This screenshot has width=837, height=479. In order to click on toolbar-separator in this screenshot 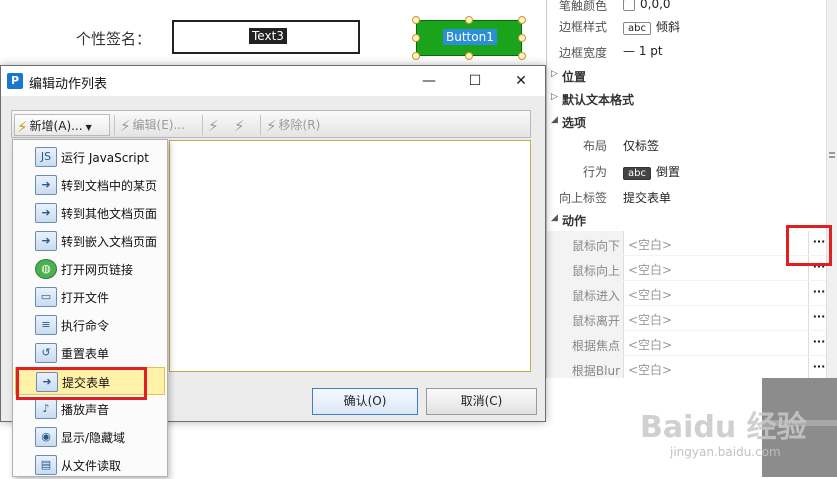, I will do `click(202, 125)`.